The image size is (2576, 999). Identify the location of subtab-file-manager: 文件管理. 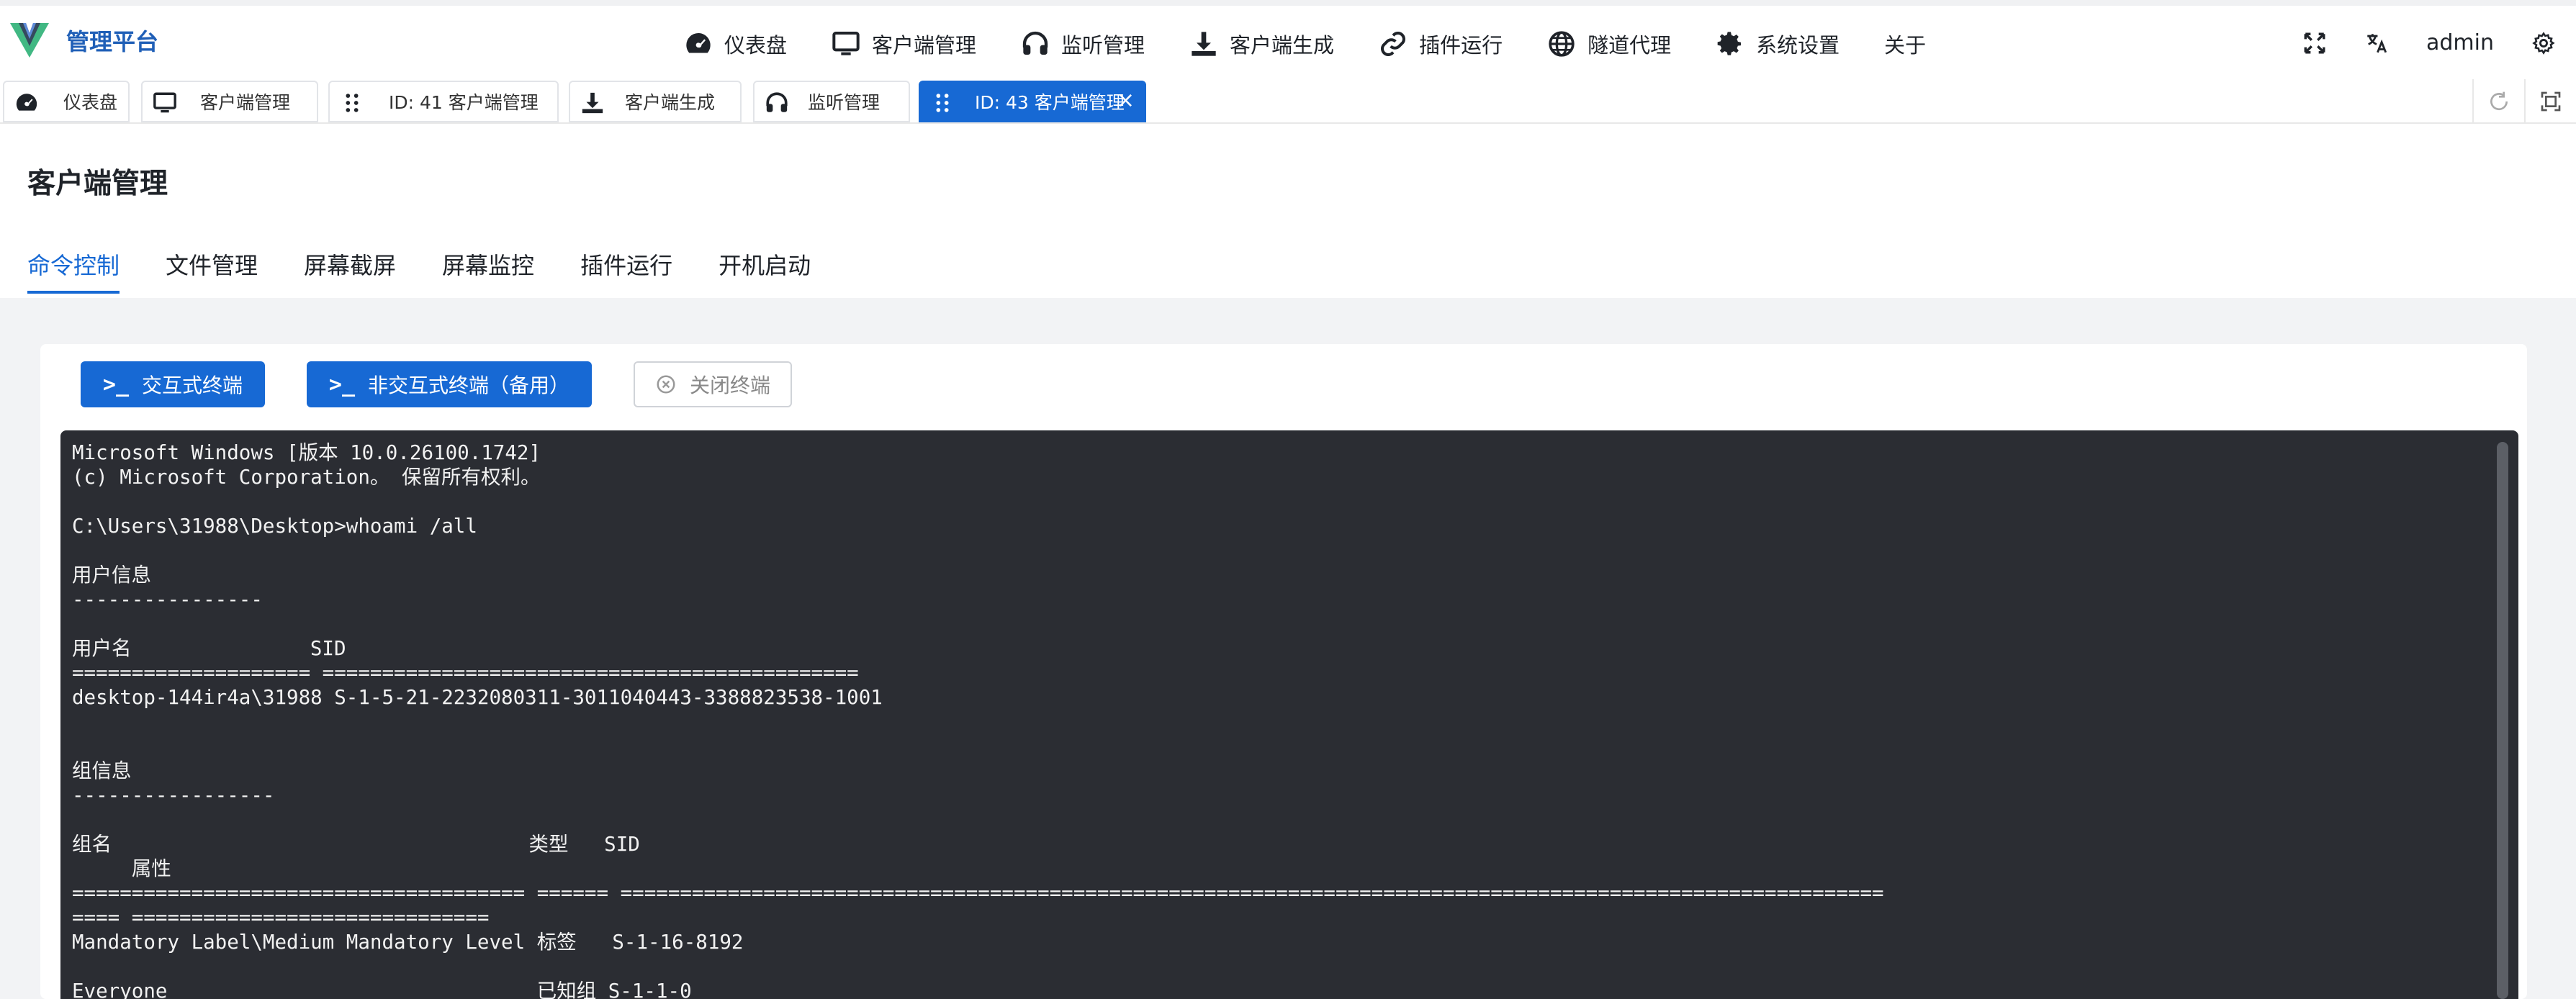
(212, 271).